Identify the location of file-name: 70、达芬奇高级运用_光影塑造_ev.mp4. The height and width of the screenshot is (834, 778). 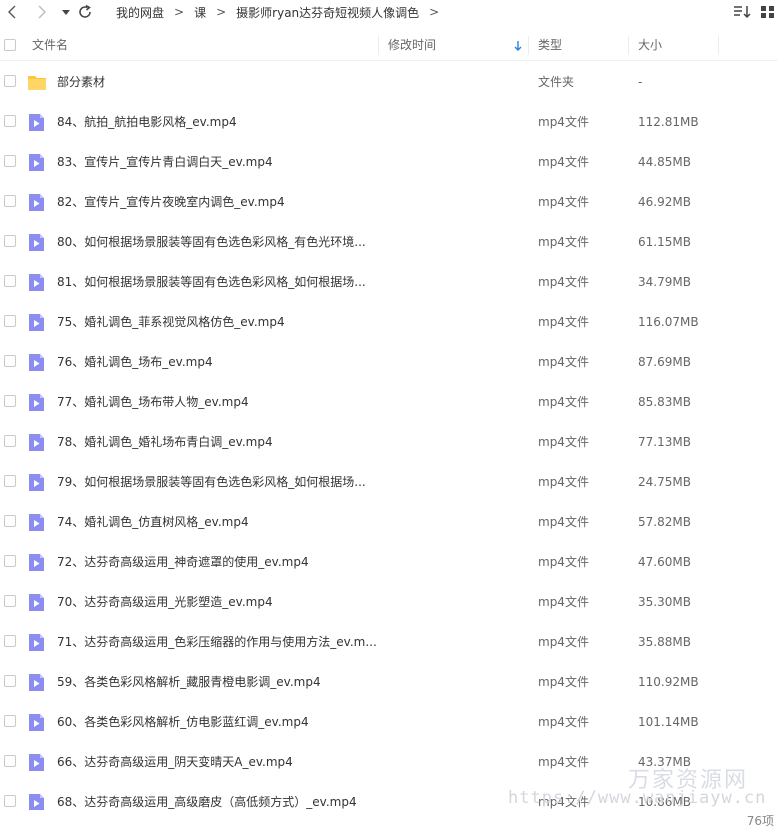
(165, 602).